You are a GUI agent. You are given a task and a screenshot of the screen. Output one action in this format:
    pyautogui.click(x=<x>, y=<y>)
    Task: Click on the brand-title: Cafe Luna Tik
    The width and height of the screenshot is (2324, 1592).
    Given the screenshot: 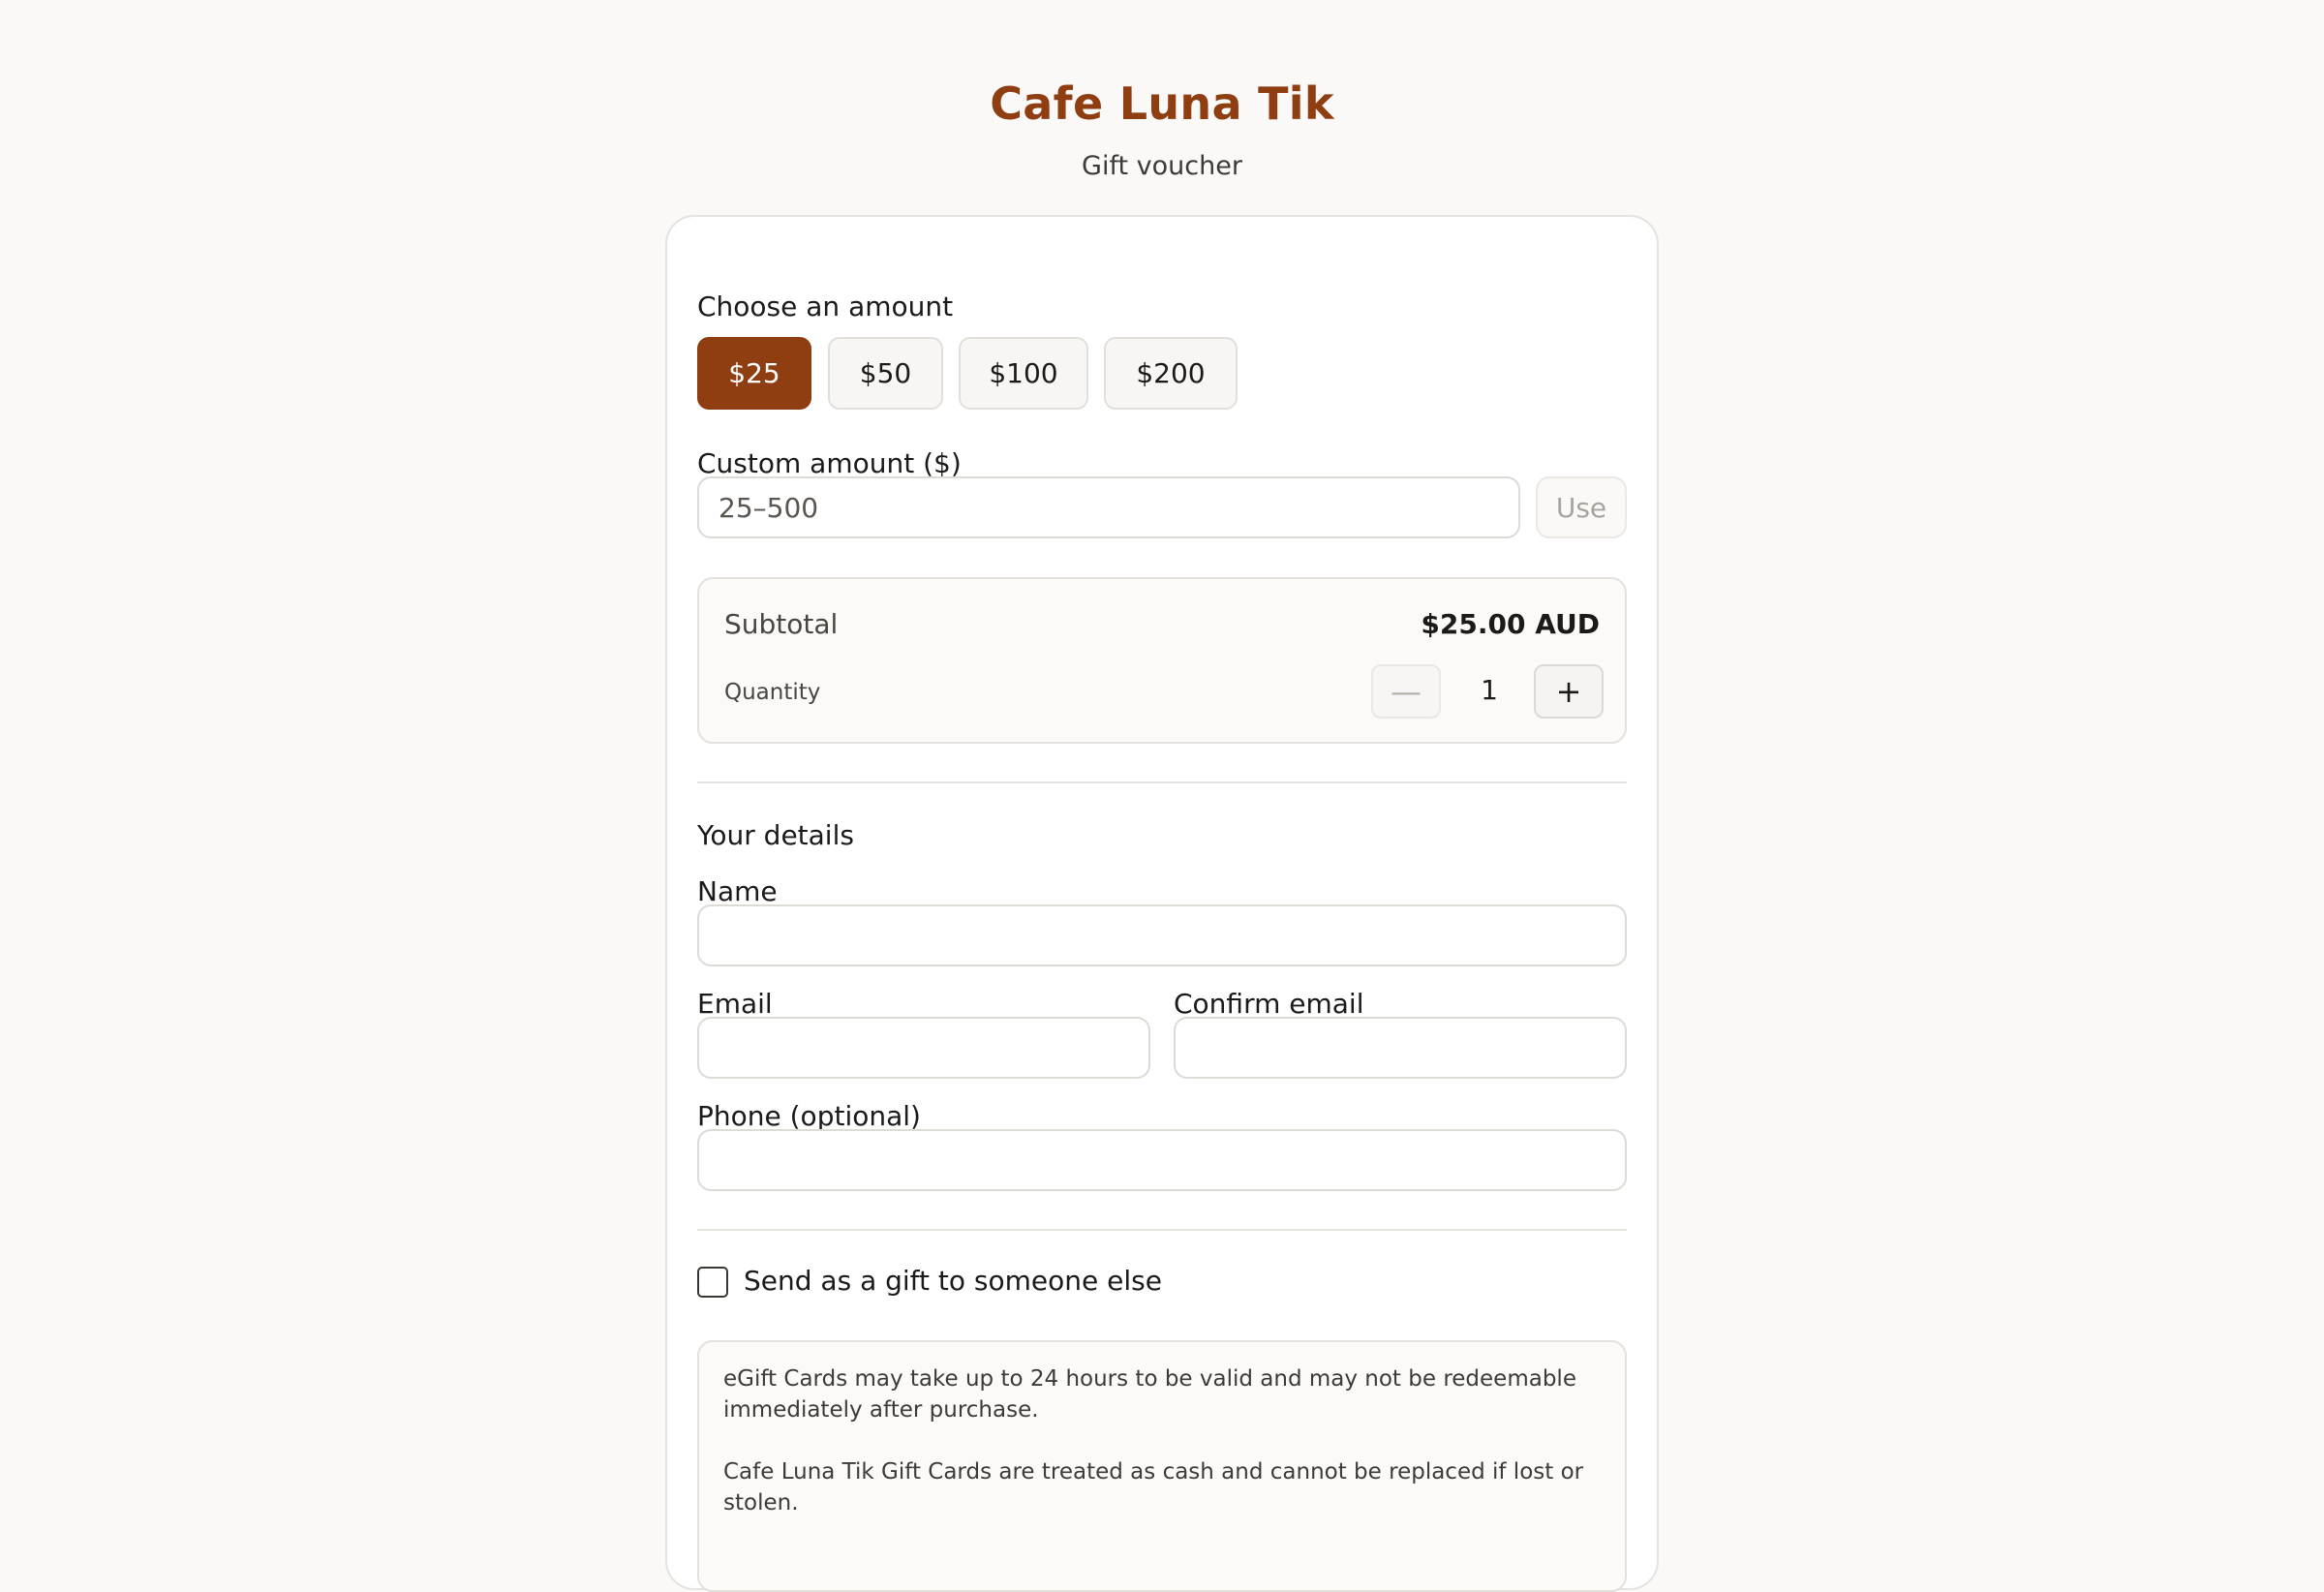 What is the action you would take?
    pyautogui.click(x=1162, y=104)
    